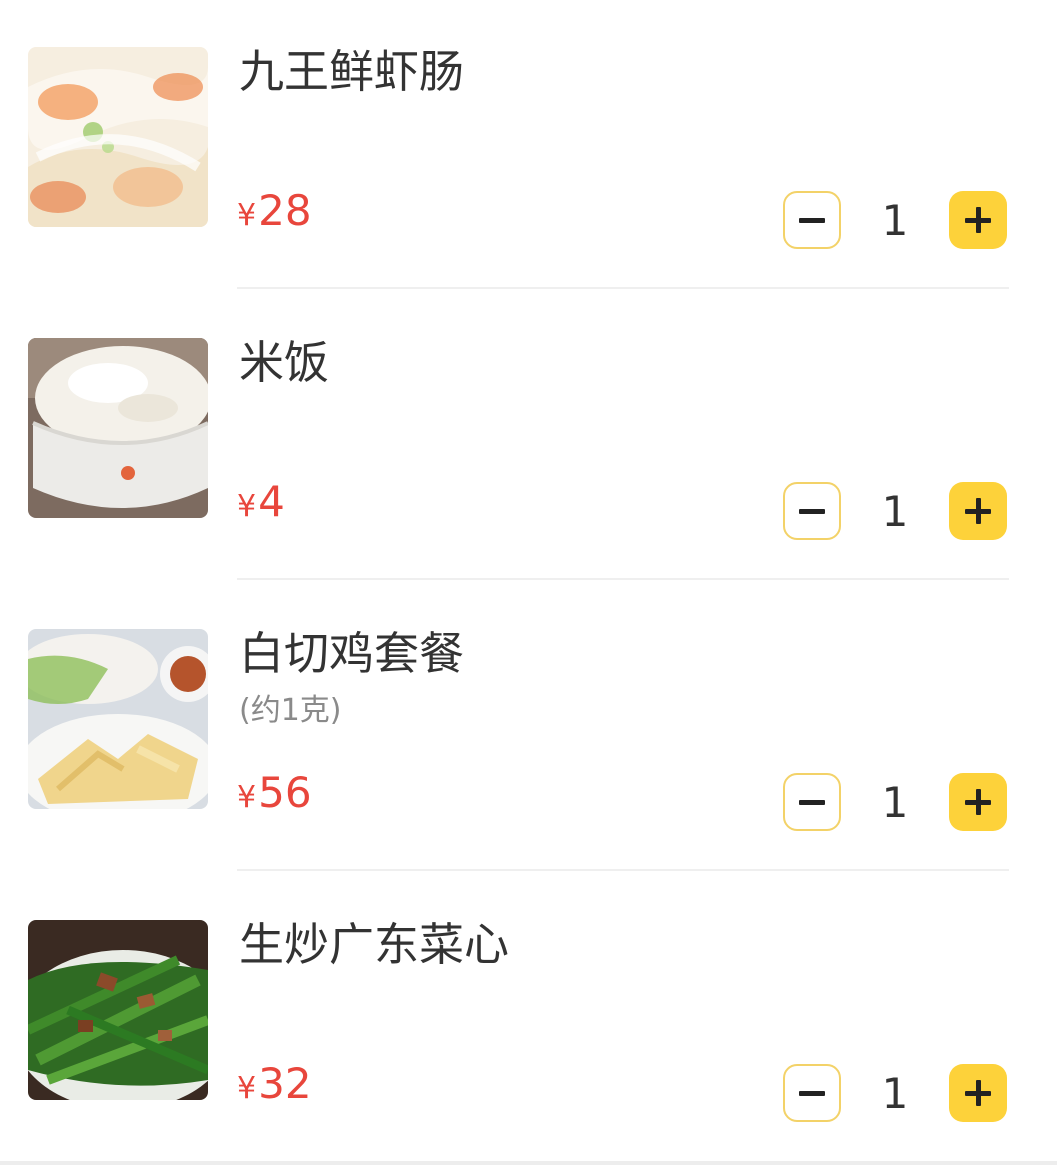  What do you see at coordinates (528, 1163) in the screenshot?
I see `bottom-divider` at bounding box center [528, 1163].